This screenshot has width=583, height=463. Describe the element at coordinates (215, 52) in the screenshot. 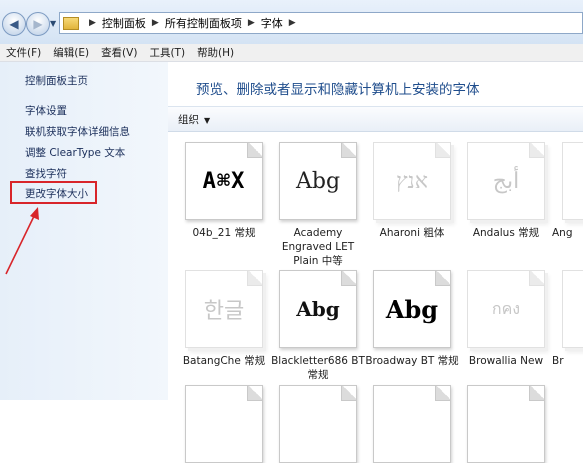

I see `menu-help: 帮助(H)` at that location.